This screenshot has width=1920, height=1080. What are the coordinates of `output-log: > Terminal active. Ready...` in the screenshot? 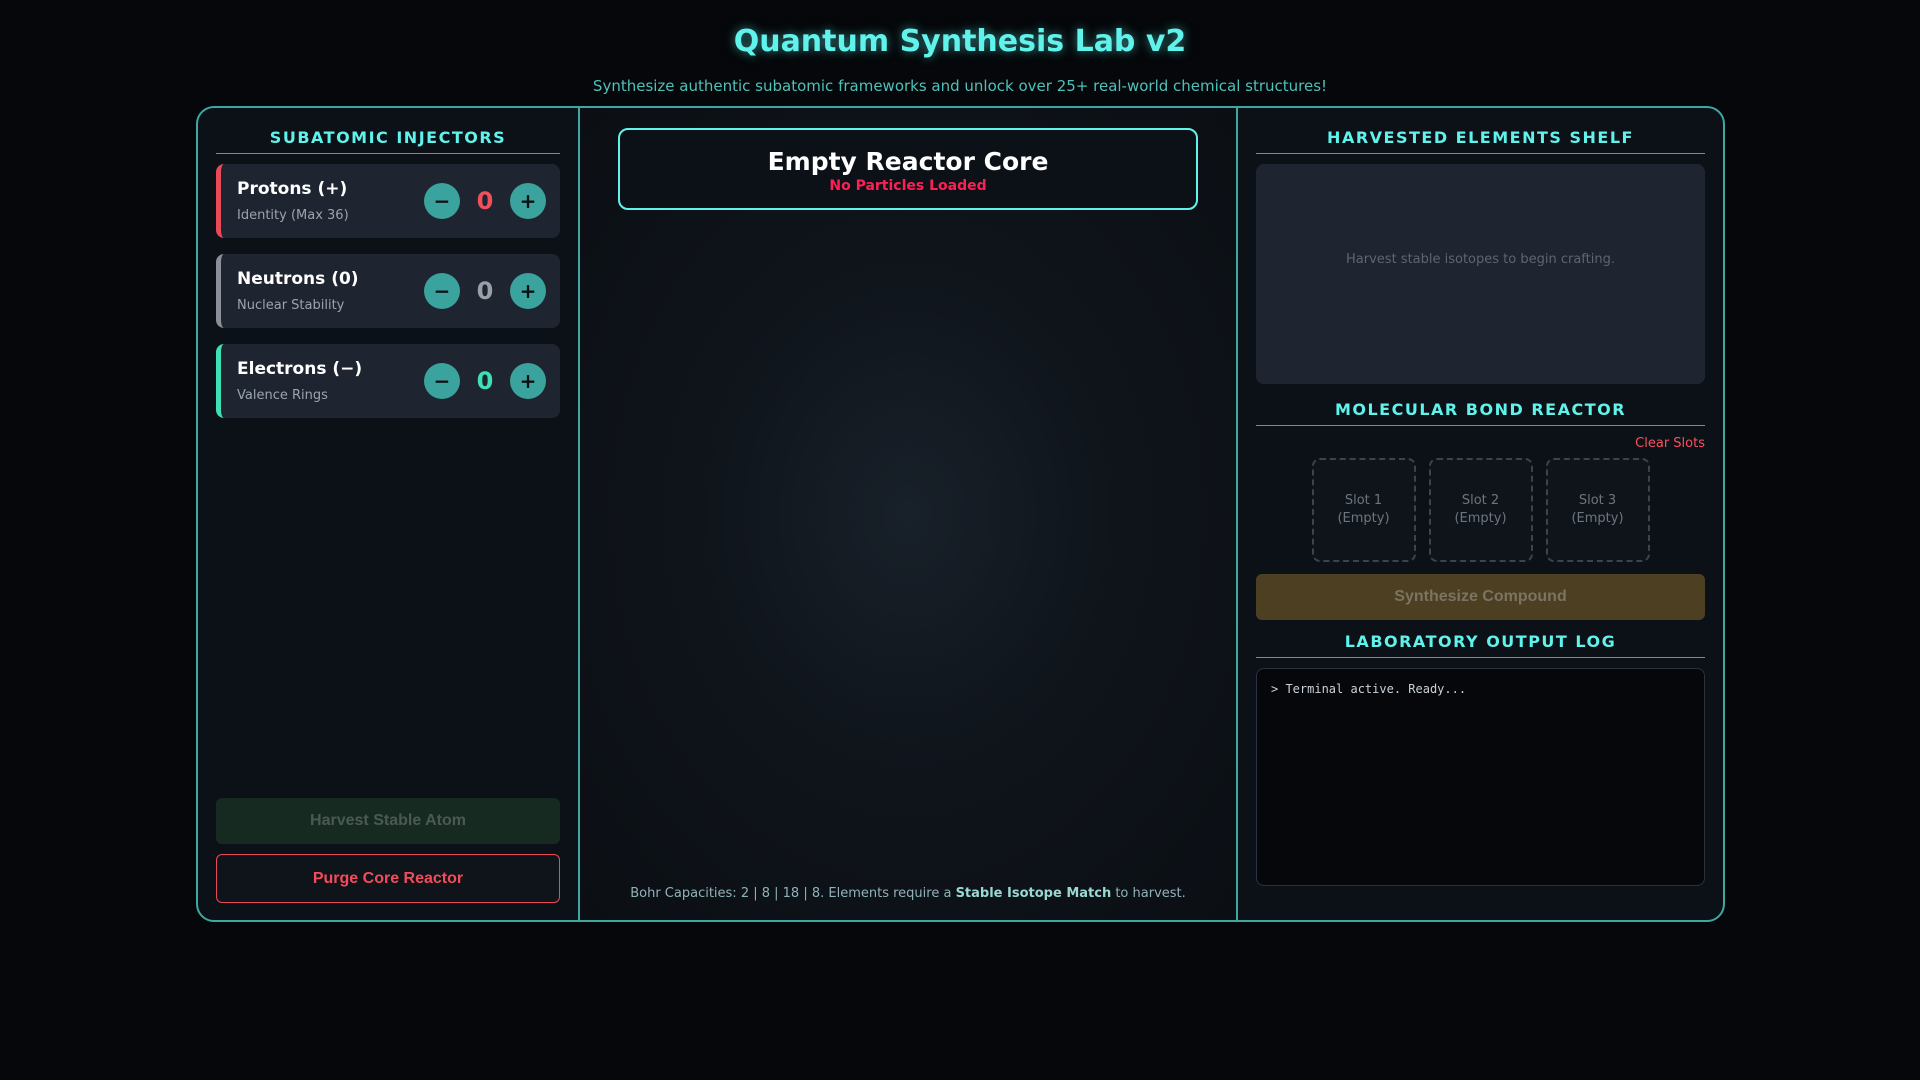 It's located at (1480, 777).